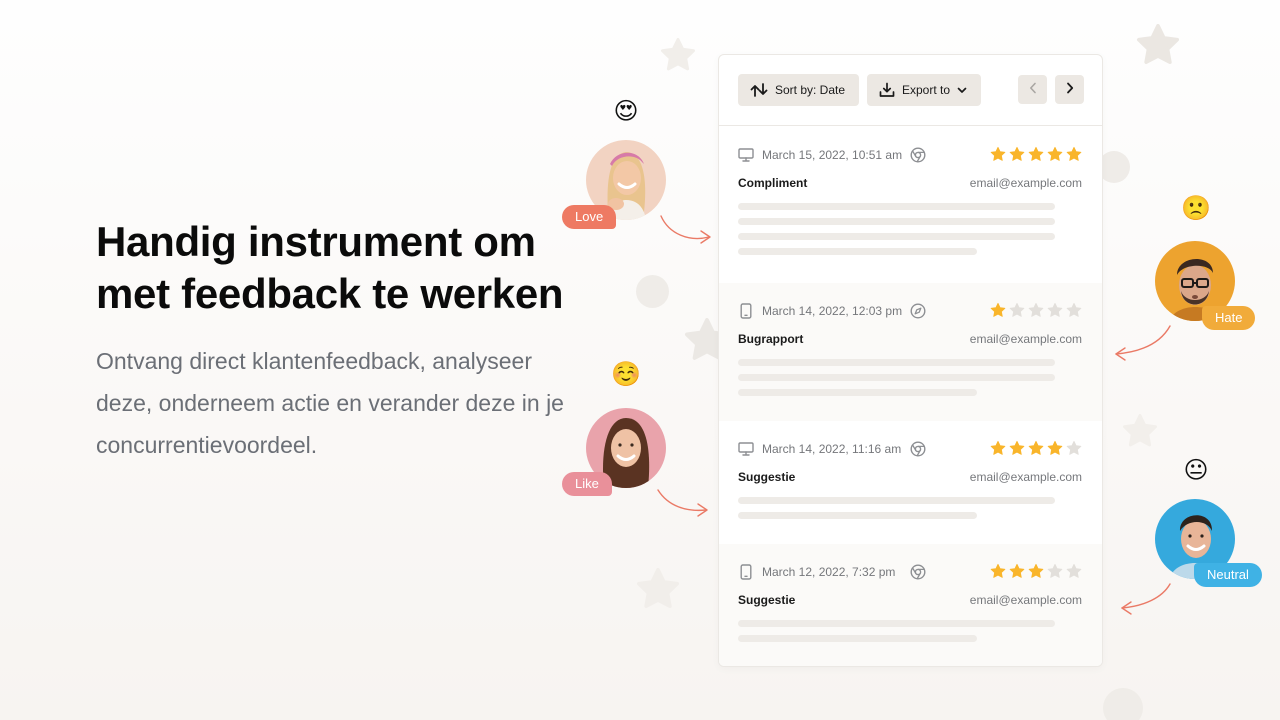  Describe the element at coordinates (773, 183) in the screenshot. I see `feedback-type: Compliment` at that location.